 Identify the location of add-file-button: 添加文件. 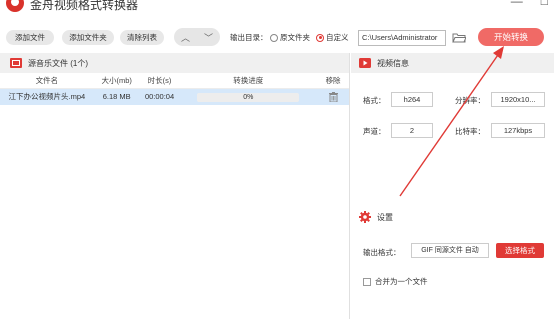
(30, 37).